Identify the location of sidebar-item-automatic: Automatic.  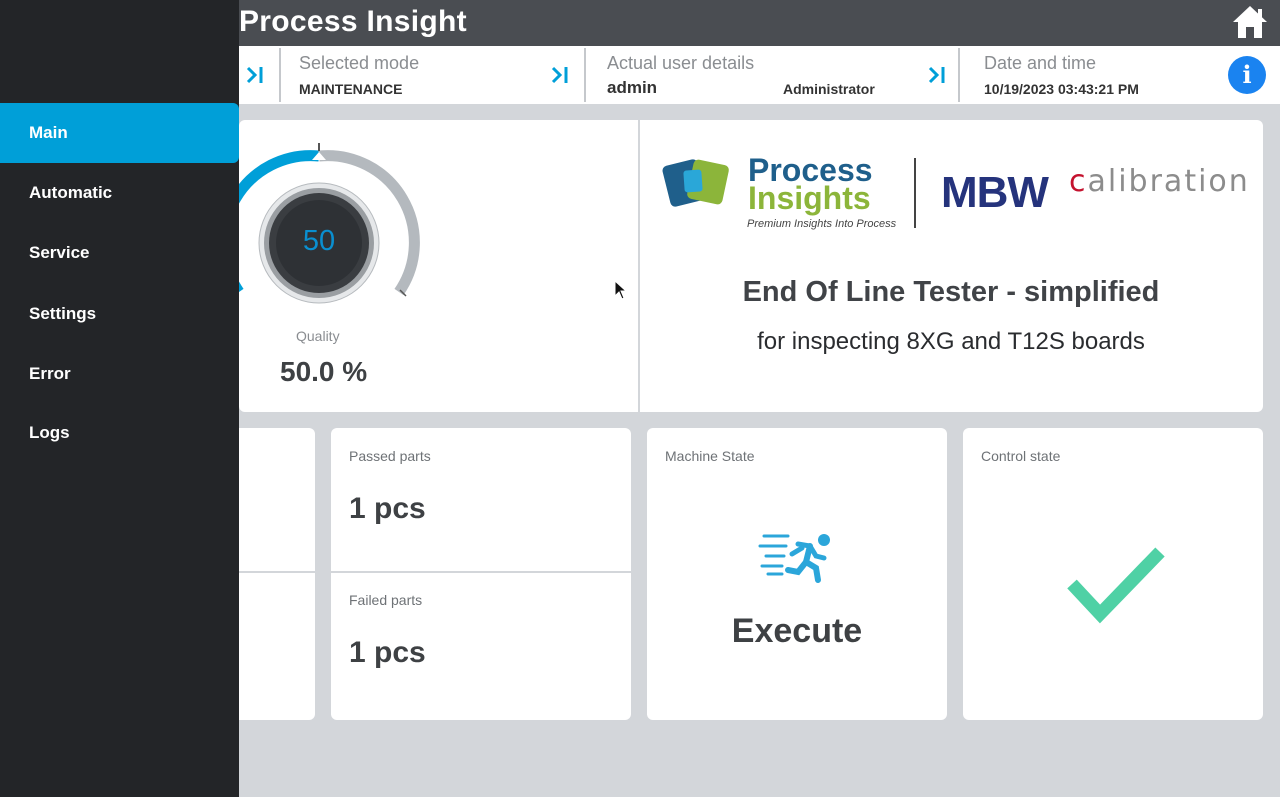
(119, 193).